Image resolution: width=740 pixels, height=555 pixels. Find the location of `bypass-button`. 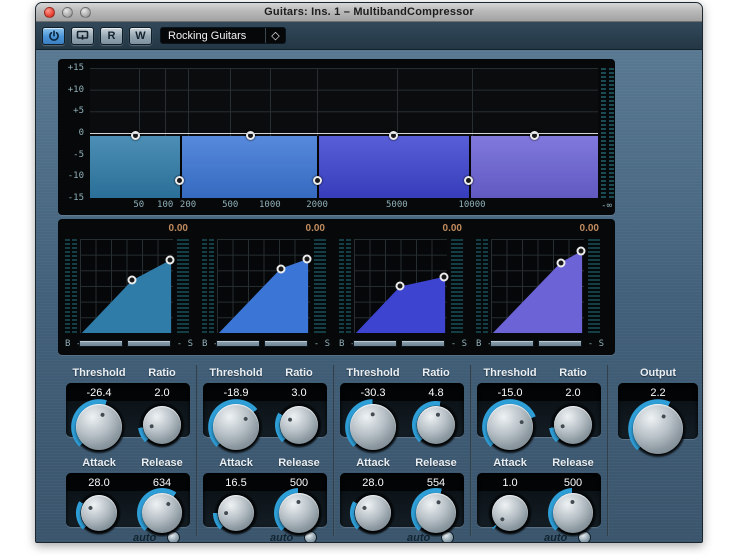

bypass-button is located at coordinates (82, 35).